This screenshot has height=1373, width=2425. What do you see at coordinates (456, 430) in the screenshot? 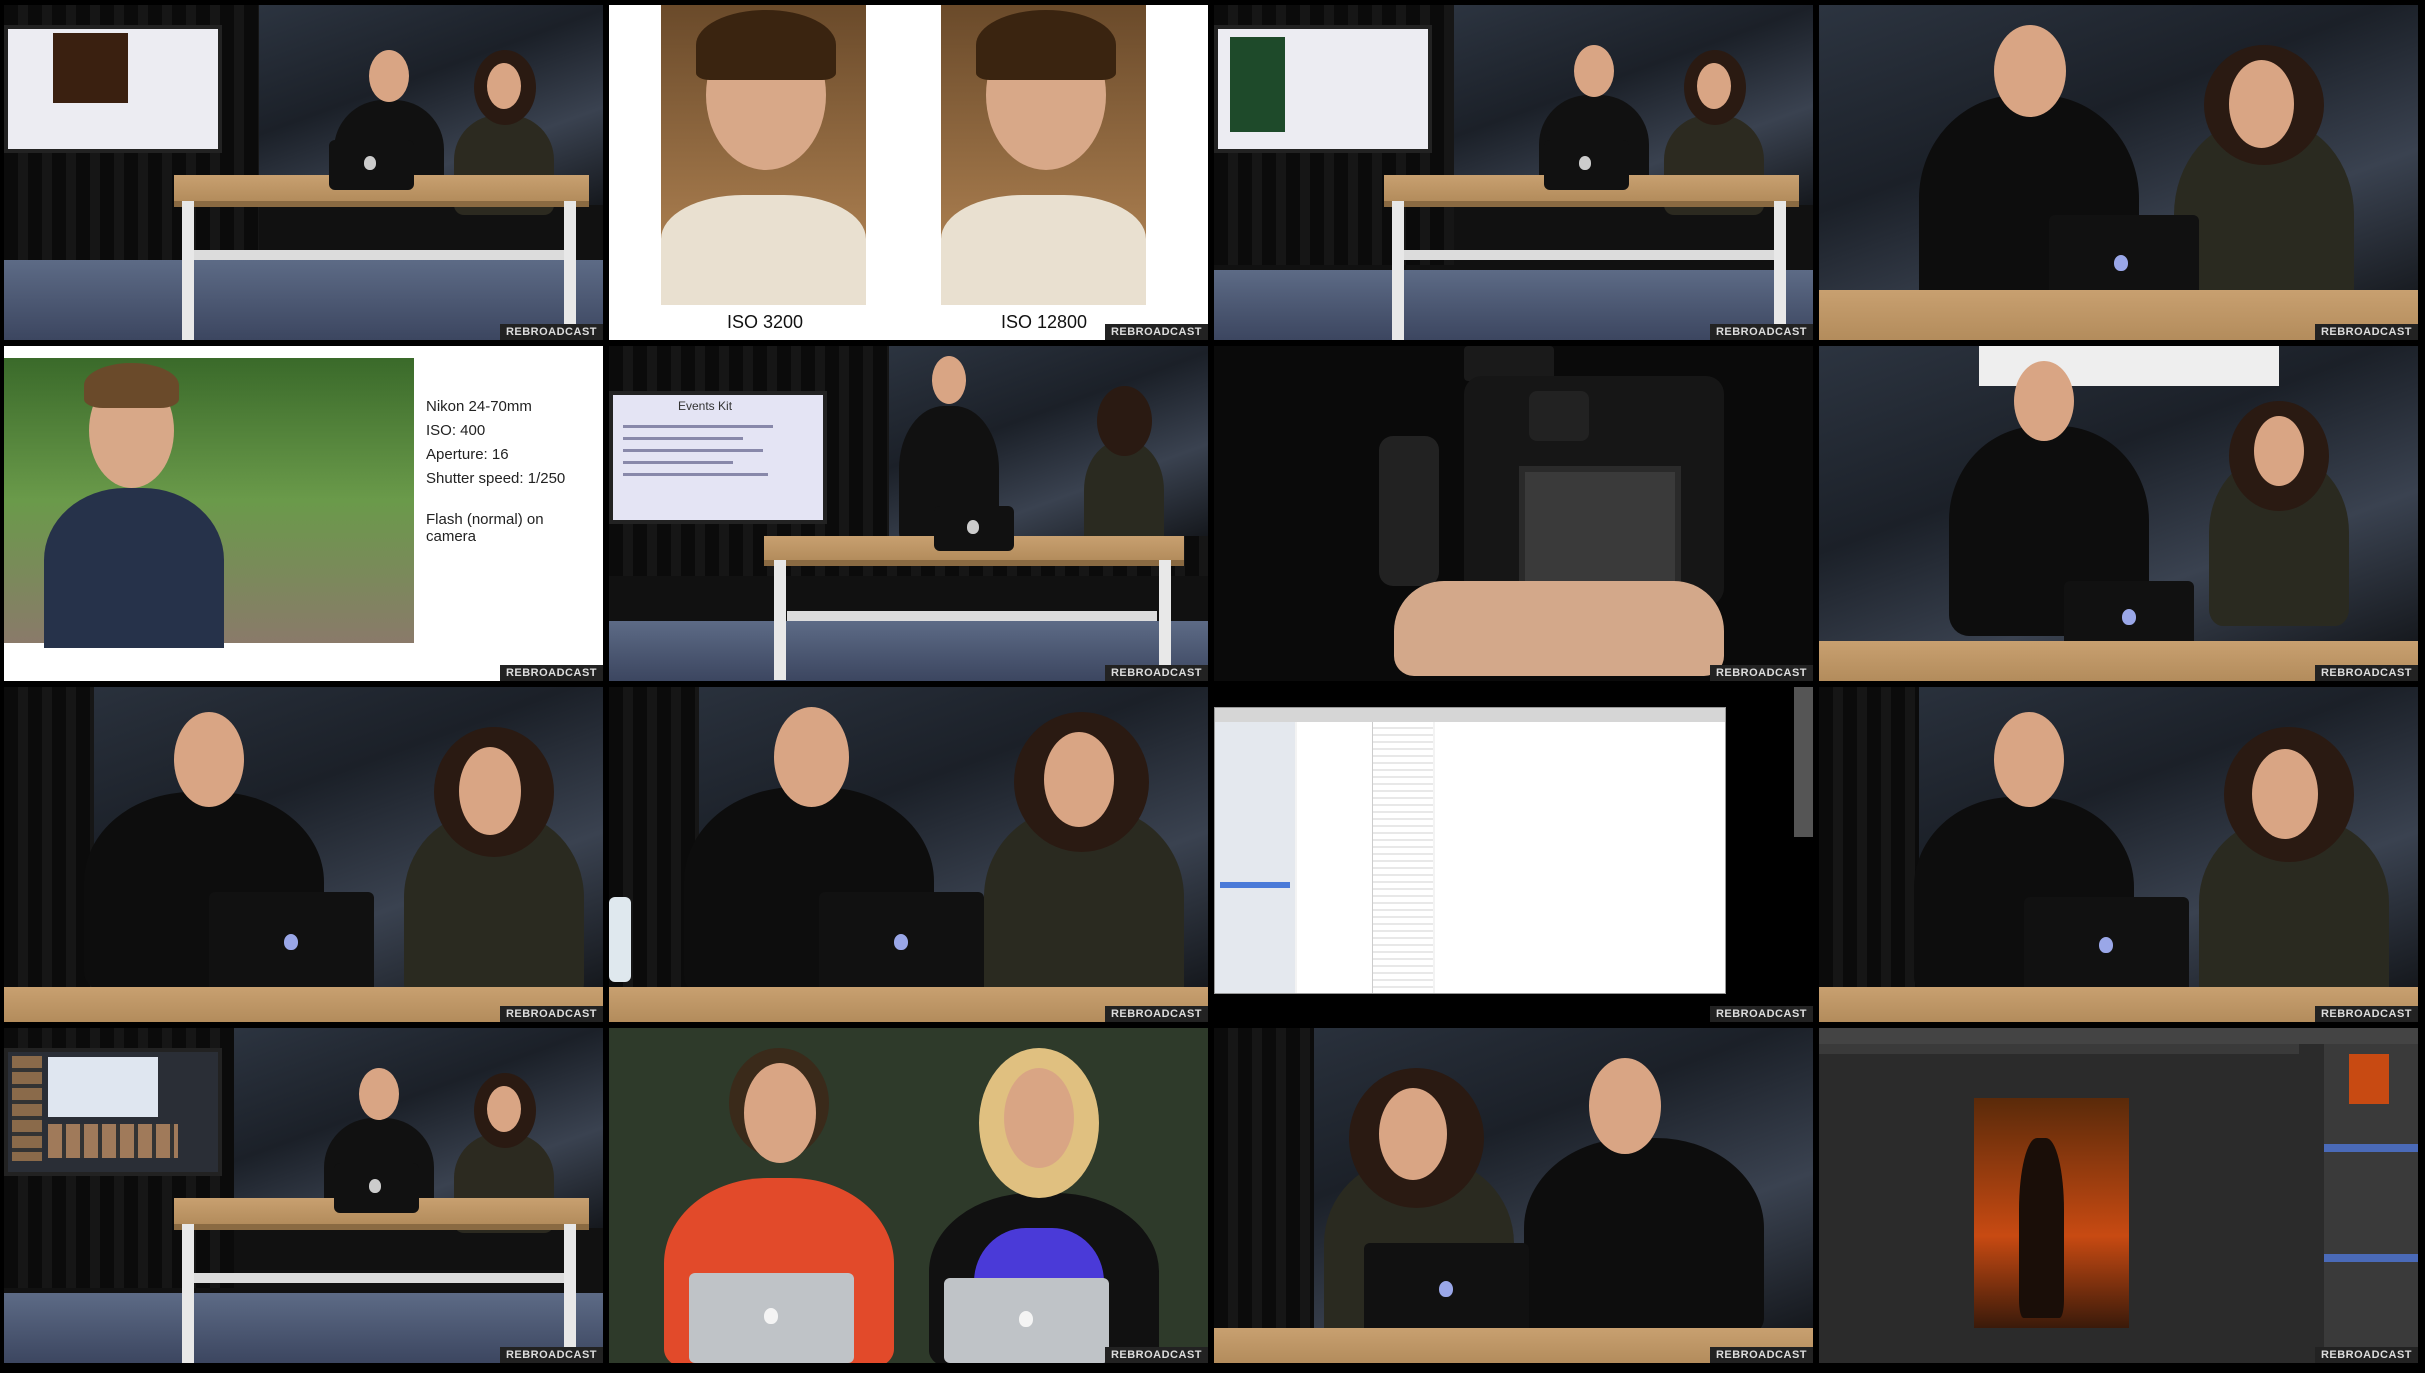
I see `spec-iso: ISO: 400` at bounding box center [456, 430].